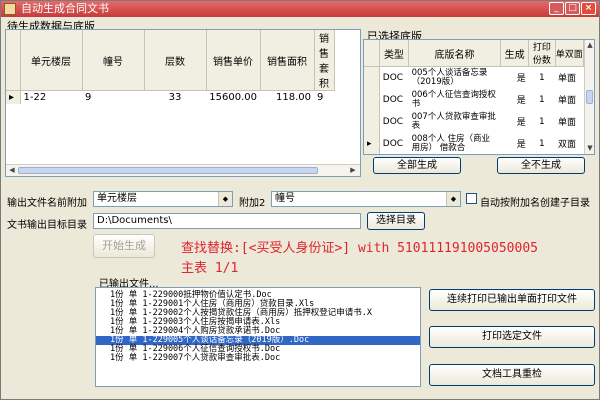 The height and width of the screenshot is (400, 600). Describe the element at coordinates (454, 53) in the screenshot. I see `column-header: 底版名称` at that location.